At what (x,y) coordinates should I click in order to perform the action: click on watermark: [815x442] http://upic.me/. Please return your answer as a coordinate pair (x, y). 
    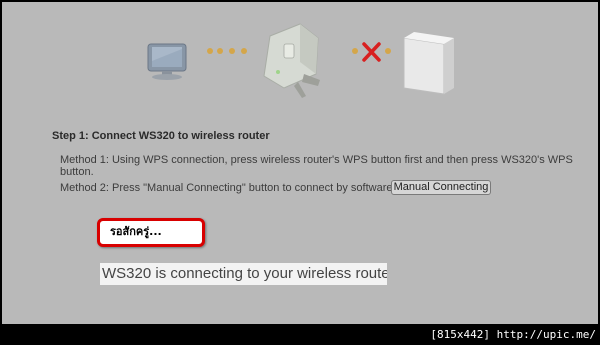
    Looking at the image, I should click on (513, 334).